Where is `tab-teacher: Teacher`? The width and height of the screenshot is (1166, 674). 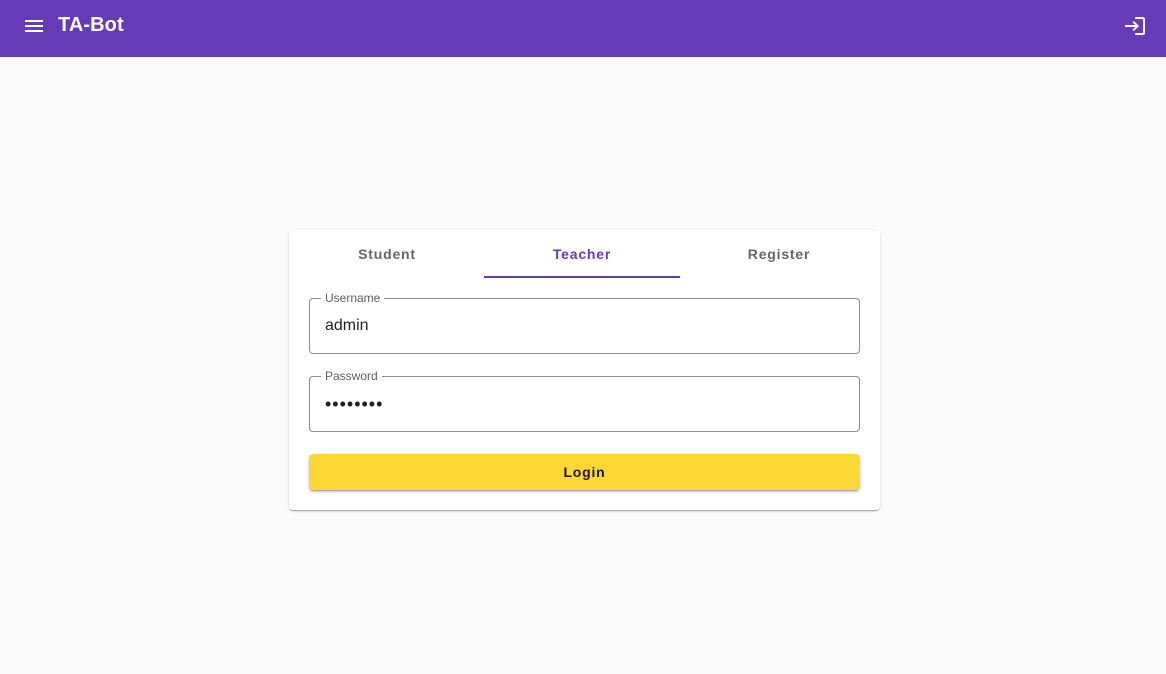
tab-teacher: Teacher is located at coordinates (582, 254).